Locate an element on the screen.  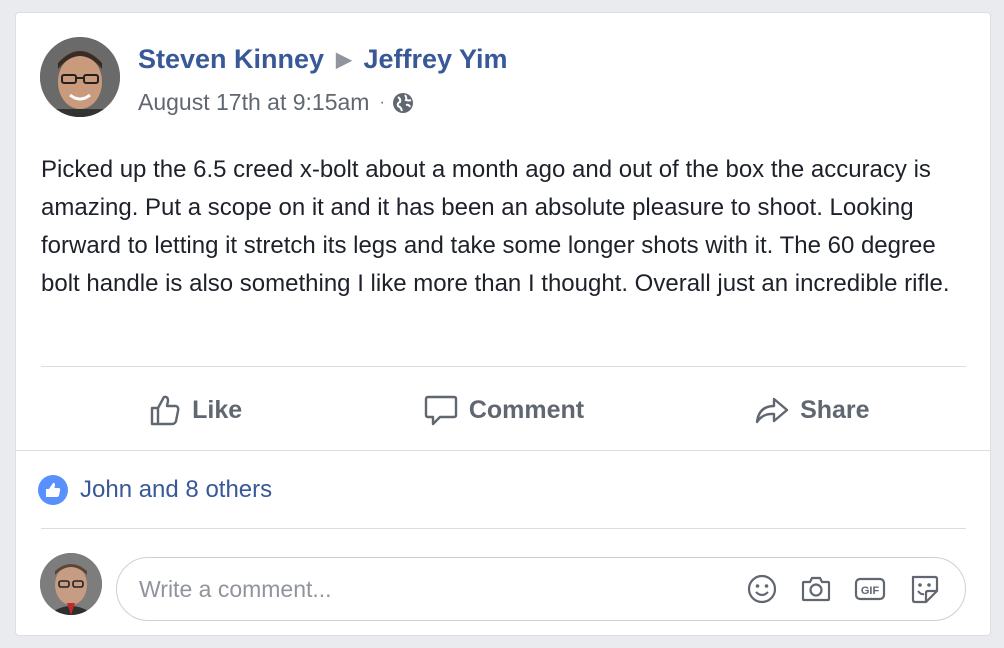
reactions-text: John and 8 others is located at coordinates (176, 490).